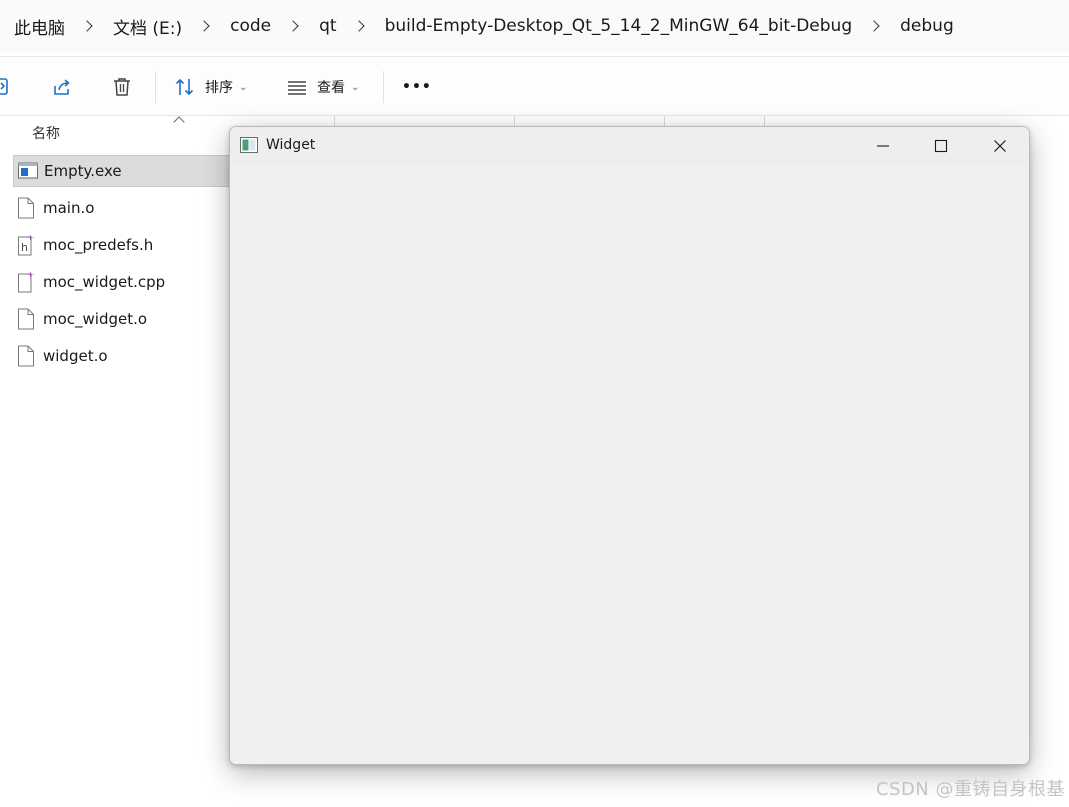 The height and width of the screenshot is (807, 1069). I want to click on file-row-empty-exe: Empty.exe, so click(124, 171).